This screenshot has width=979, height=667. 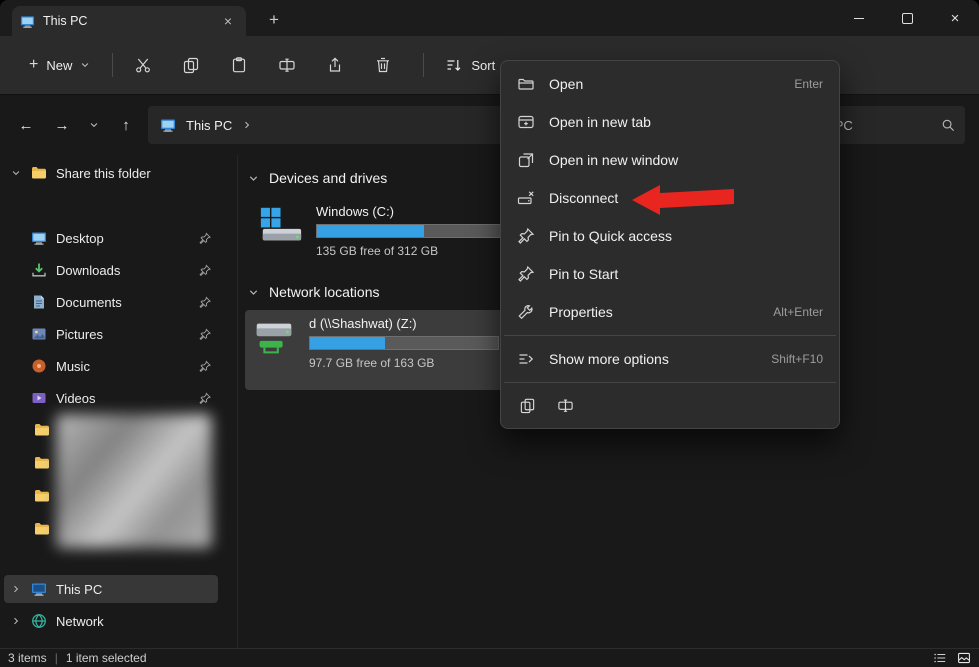 What do you see at coordinates (39, 270) in the screenshot?
I see `downloads-icon` at bounding box center [39, 270].